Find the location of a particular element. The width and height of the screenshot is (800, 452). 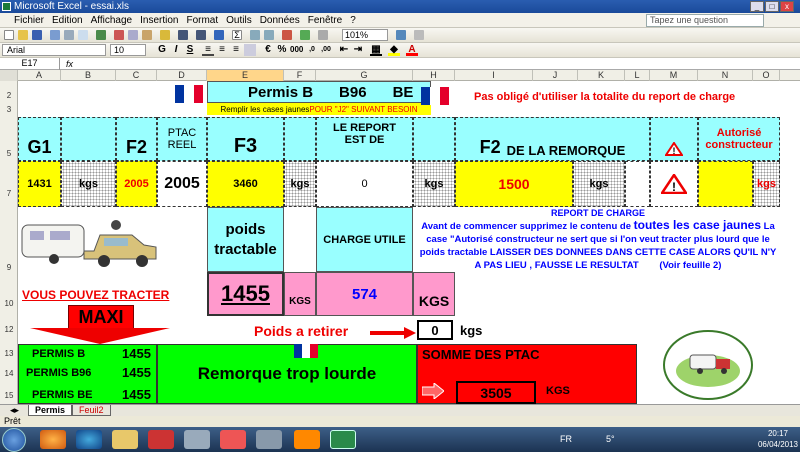

column-header-k: K is located at coordinates (601, 75).